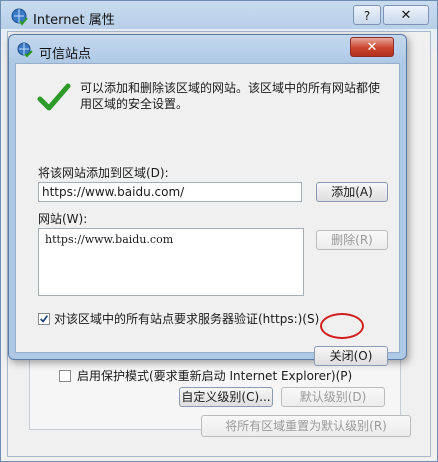  I want to click on require-https-checkbox, so click(44, 318).